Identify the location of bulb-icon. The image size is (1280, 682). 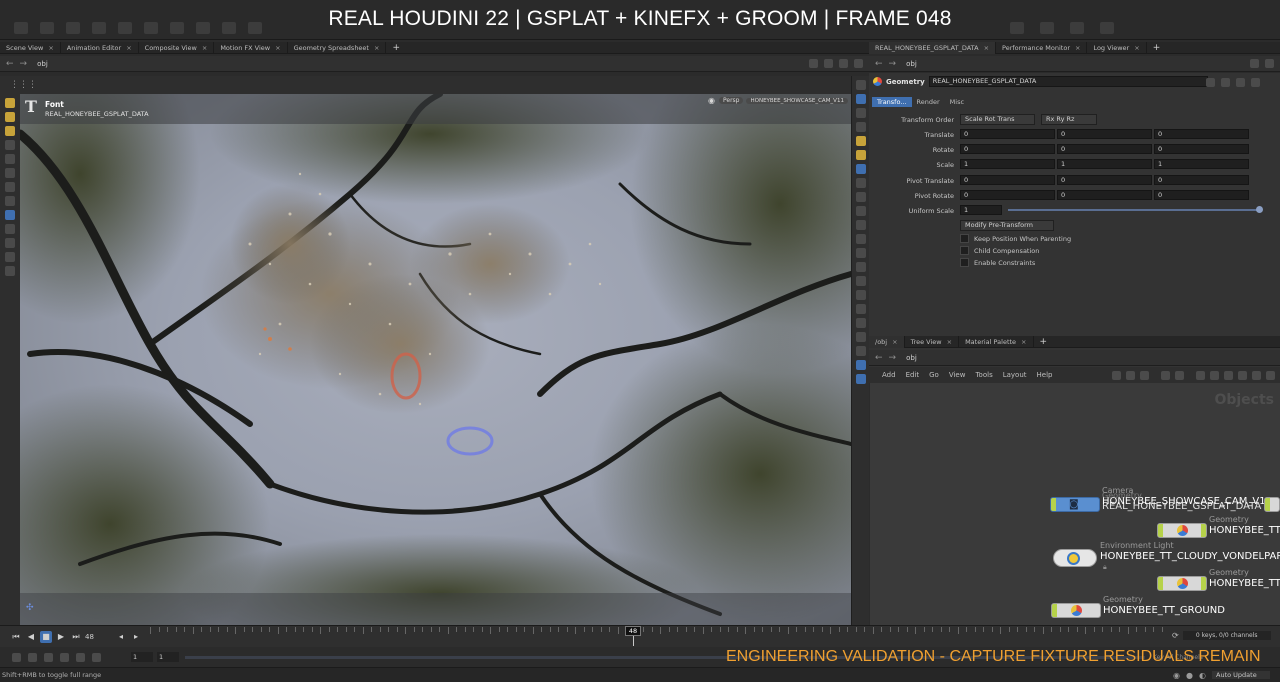
(860, 169).